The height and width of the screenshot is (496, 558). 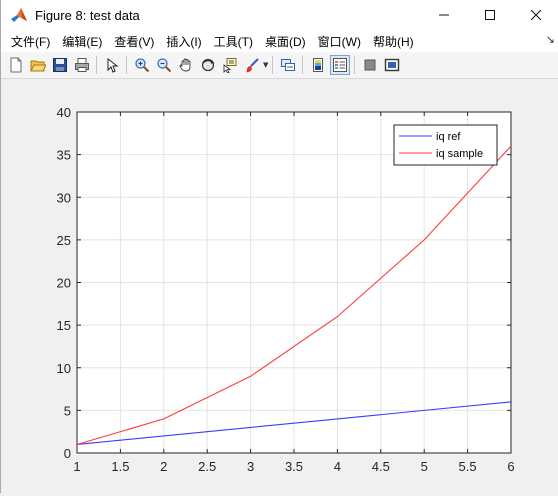 I want to click on rotate-3d-button, so click(x=208, y=65).